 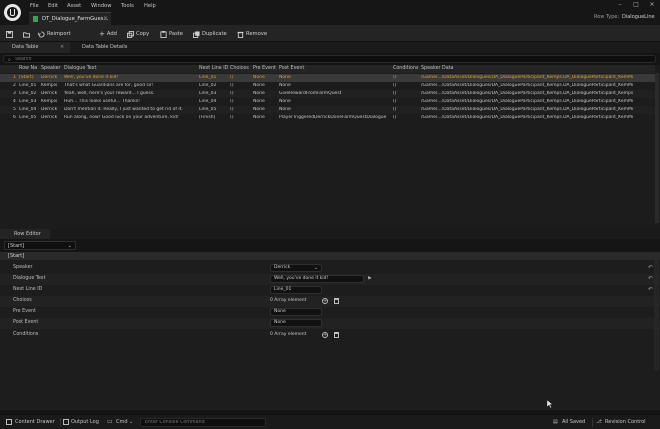 What do you see at coordinates (652, 5) in the screenshot?
I see `close-window-icon: ×` at bounding box center [652, 5].